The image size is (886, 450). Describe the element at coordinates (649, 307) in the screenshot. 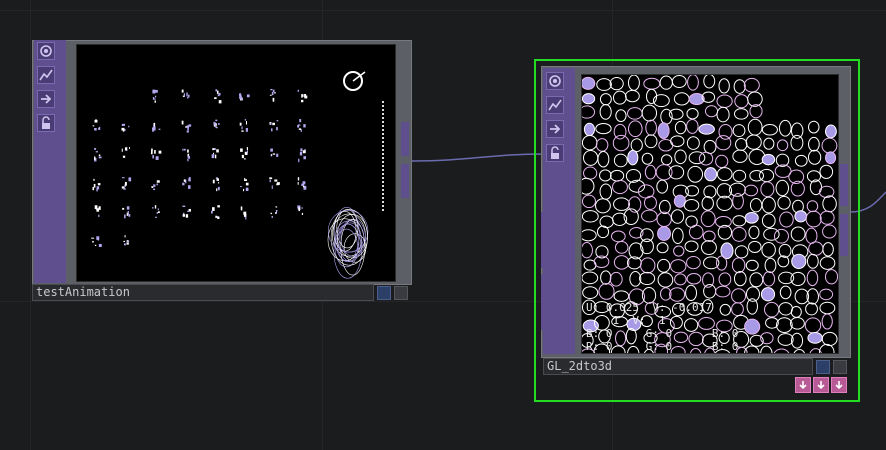

I see `pixel-readout-uv: U: 0.025 V: -0.017` at that location.